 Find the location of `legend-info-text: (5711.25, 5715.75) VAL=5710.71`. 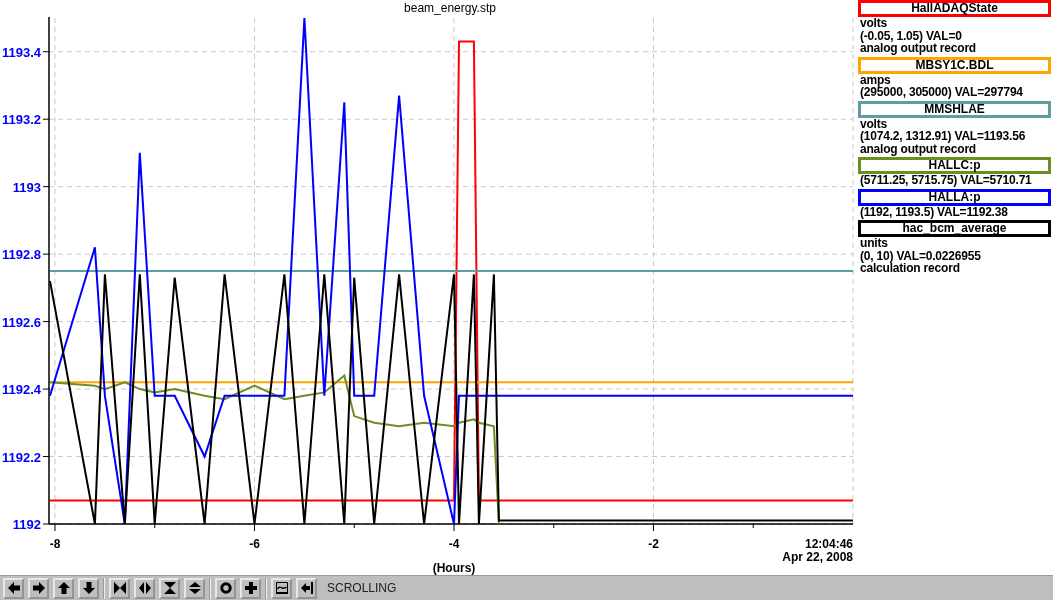

legend-info-text: (5711.25, 5715.75) VAL=5710.71 is located at coordinates (946, 180).